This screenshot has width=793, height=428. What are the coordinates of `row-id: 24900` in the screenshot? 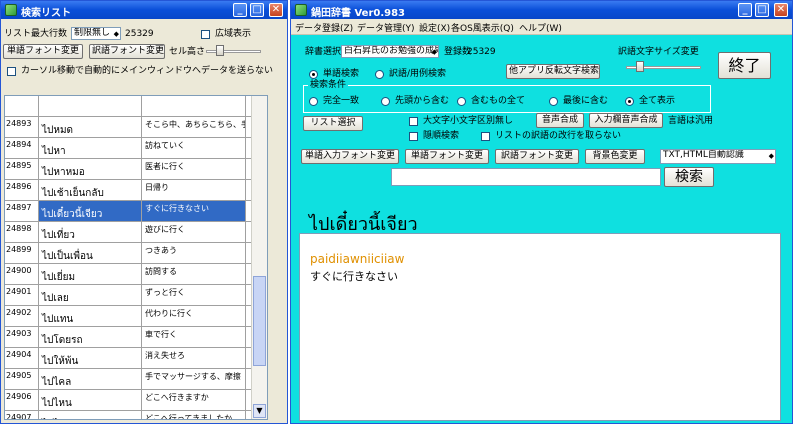 It's located at (22, 274).